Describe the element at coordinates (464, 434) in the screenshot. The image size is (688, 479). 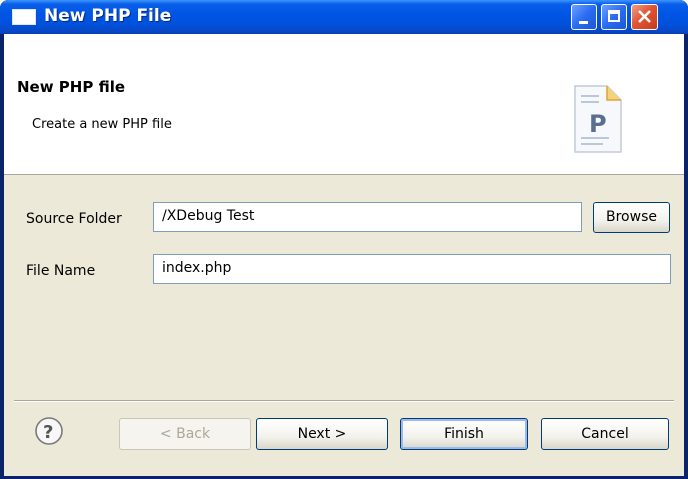
I see `finish-button: Finish` at that location.